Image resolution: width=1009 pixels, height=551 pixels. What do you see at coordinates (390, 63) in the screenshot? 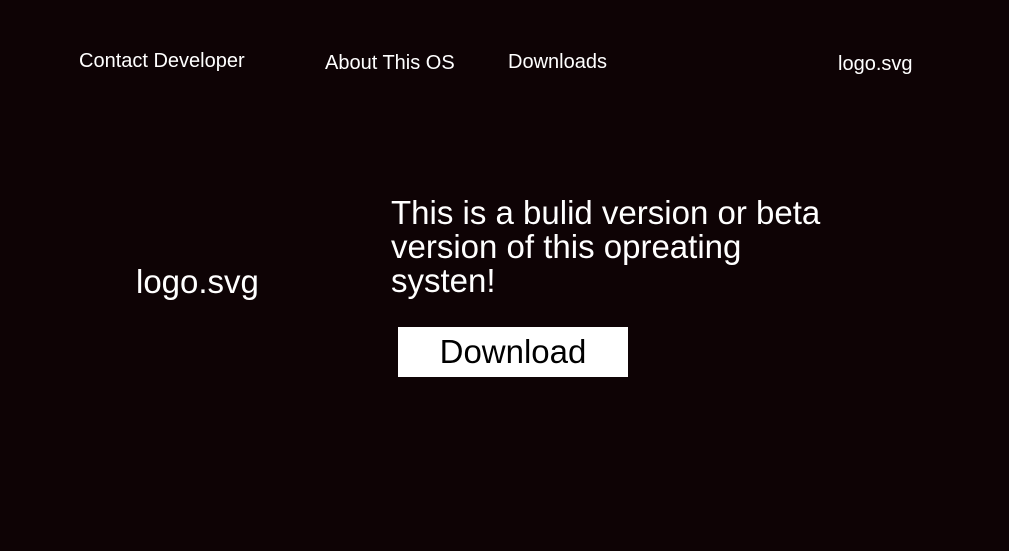
I see `nav-about-os-link: About This OS` at bounding box center [390, 63].